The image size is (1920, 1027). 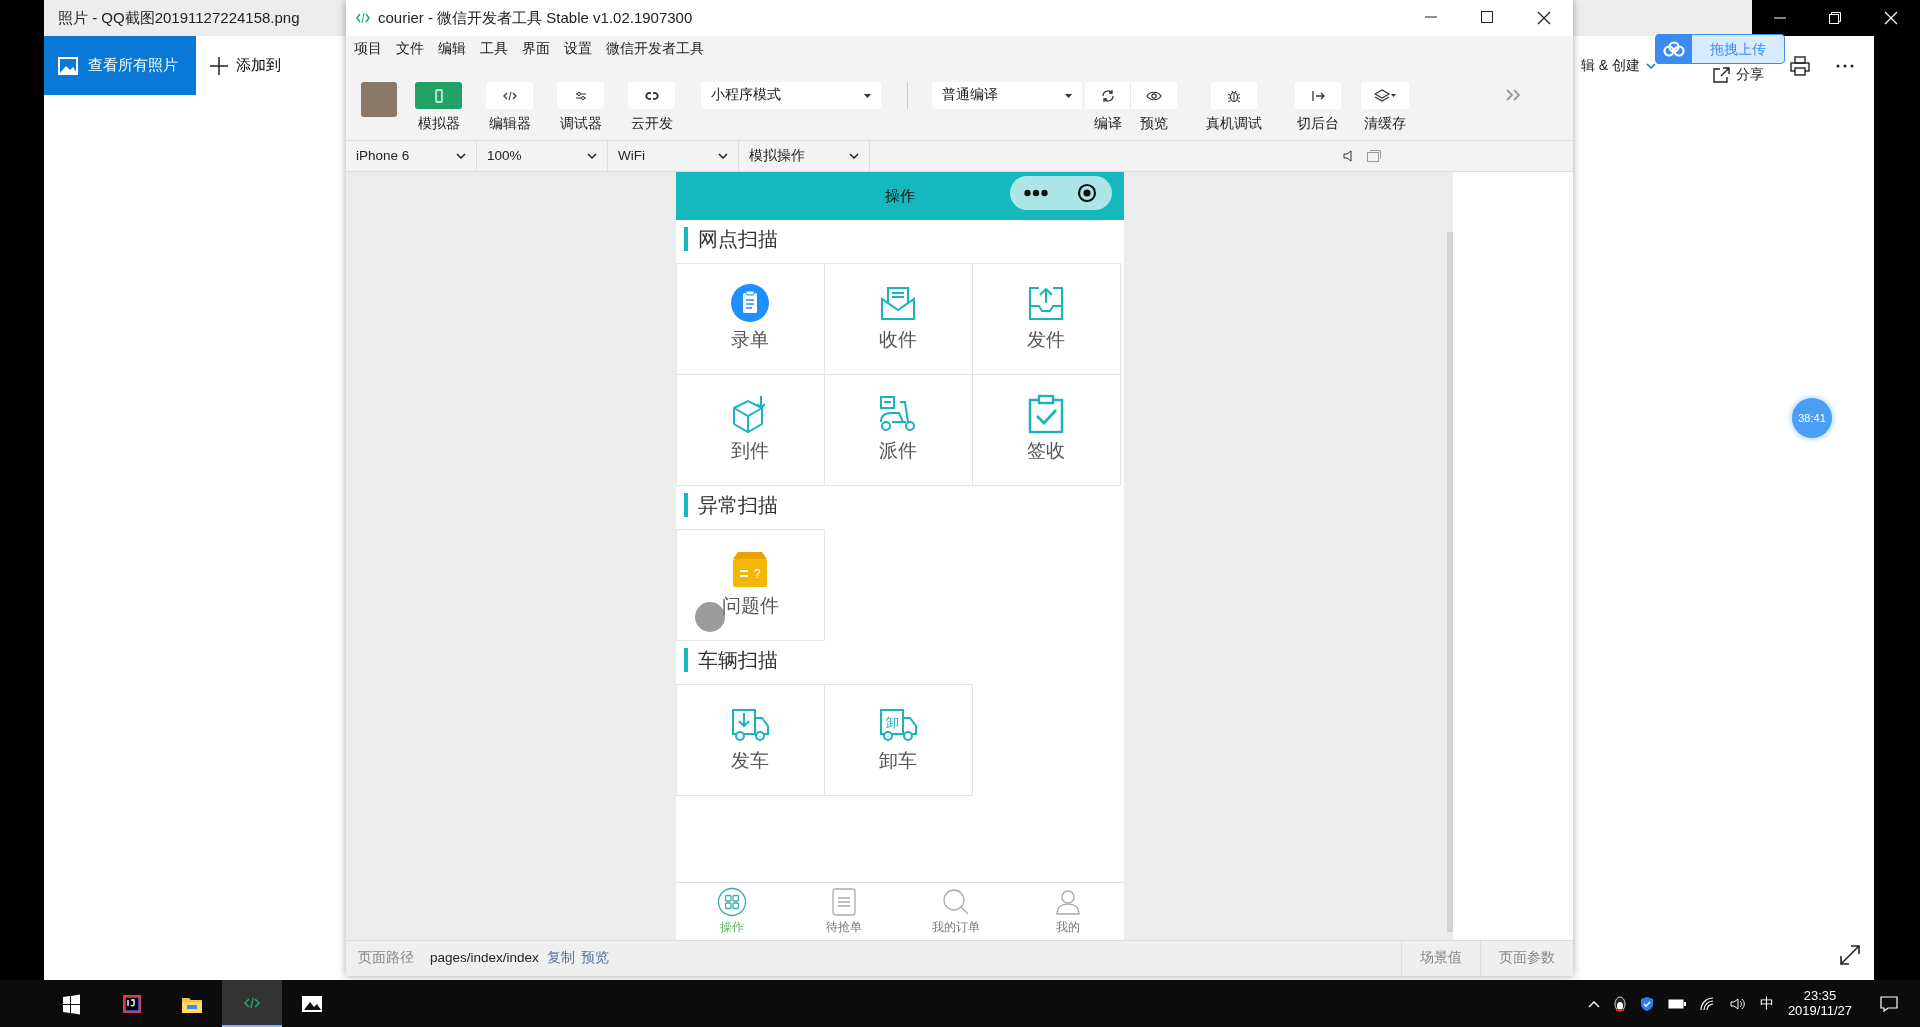 What do you see at coordinates (1544, 18) in the screenshot?
I see `close-icon` at bounding box center [1544, 18].